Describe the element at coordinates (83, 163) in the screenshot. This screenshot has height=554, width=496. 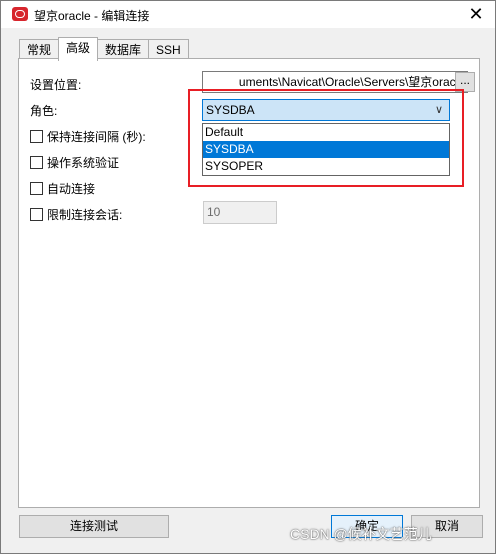
I see `os-auth-label: 操作系统验证` at that location.